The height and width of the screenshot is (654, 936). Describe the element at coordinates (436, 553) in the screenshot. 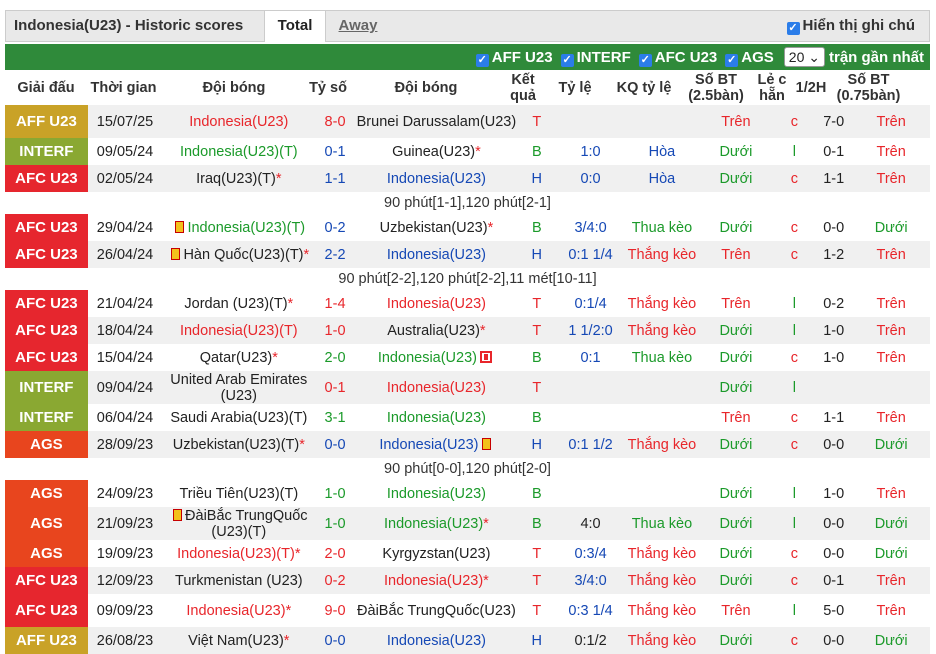

I see `away-team: Kyrgyzstan(U23)` at that location.